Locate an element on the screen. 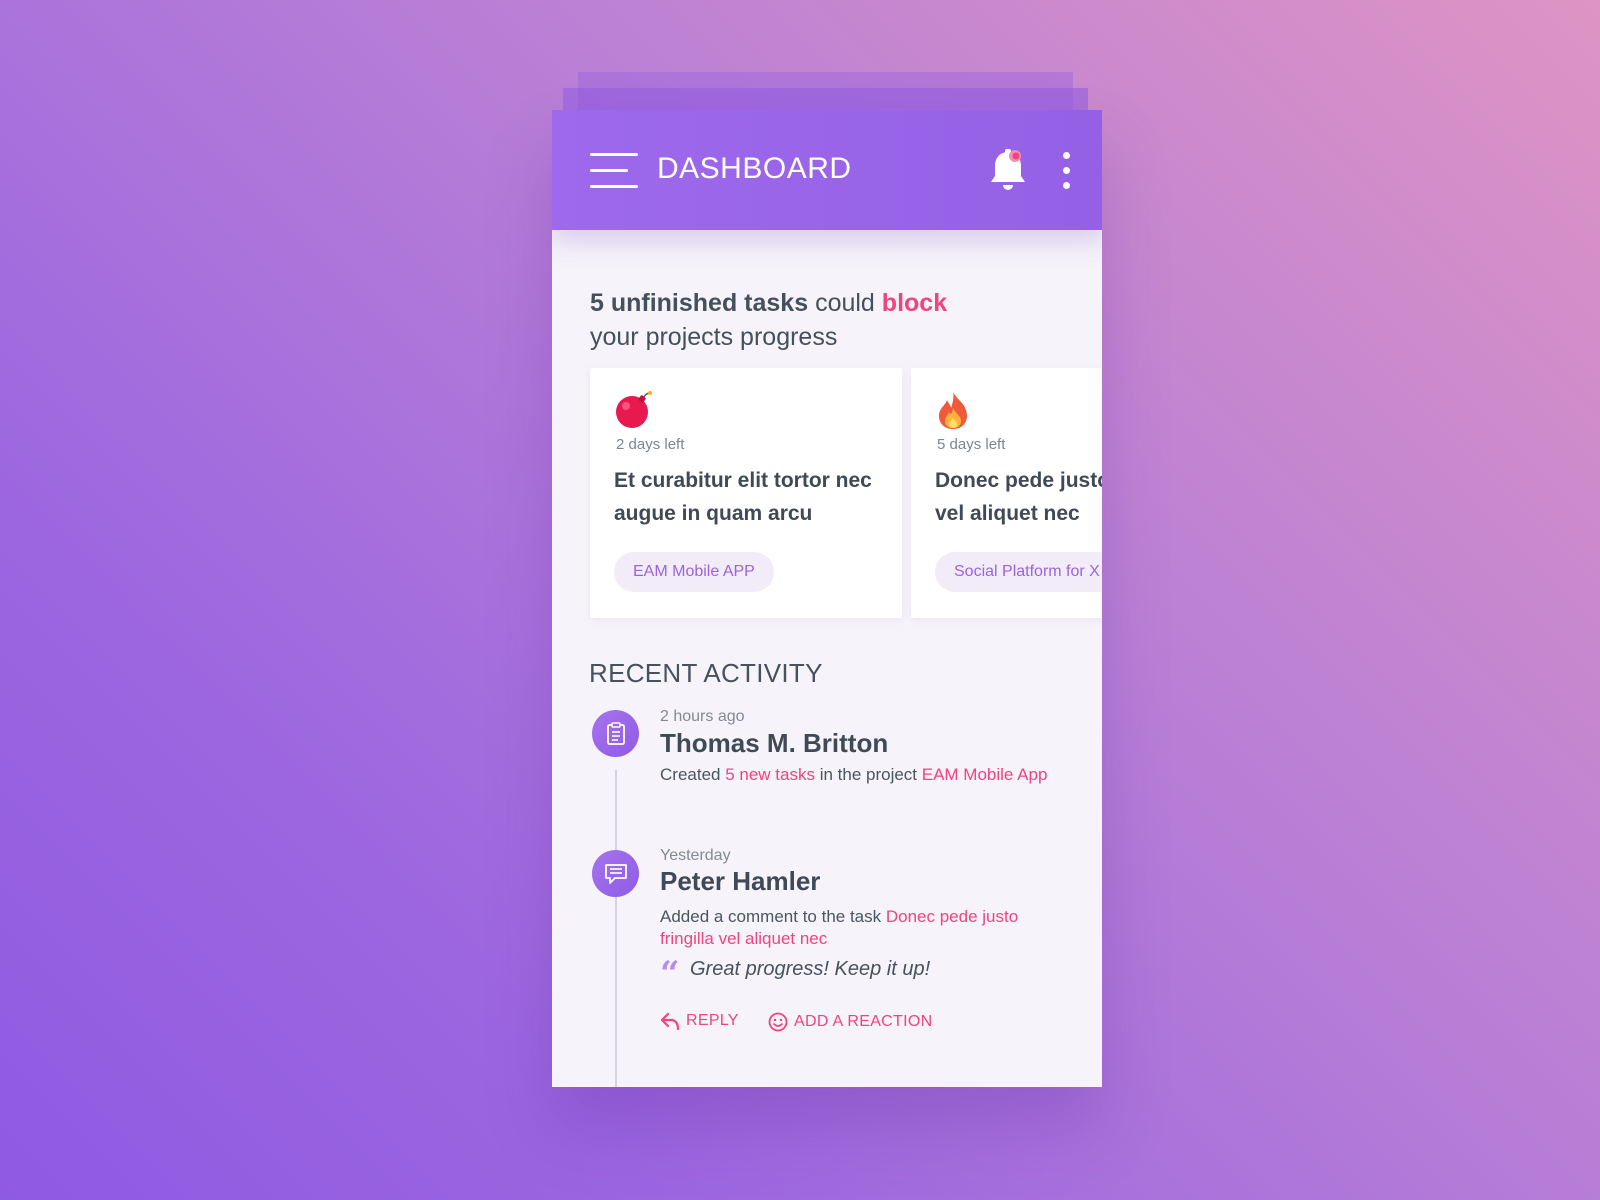  activity-time: 2 hours ago is located at coordinates (702, 716).